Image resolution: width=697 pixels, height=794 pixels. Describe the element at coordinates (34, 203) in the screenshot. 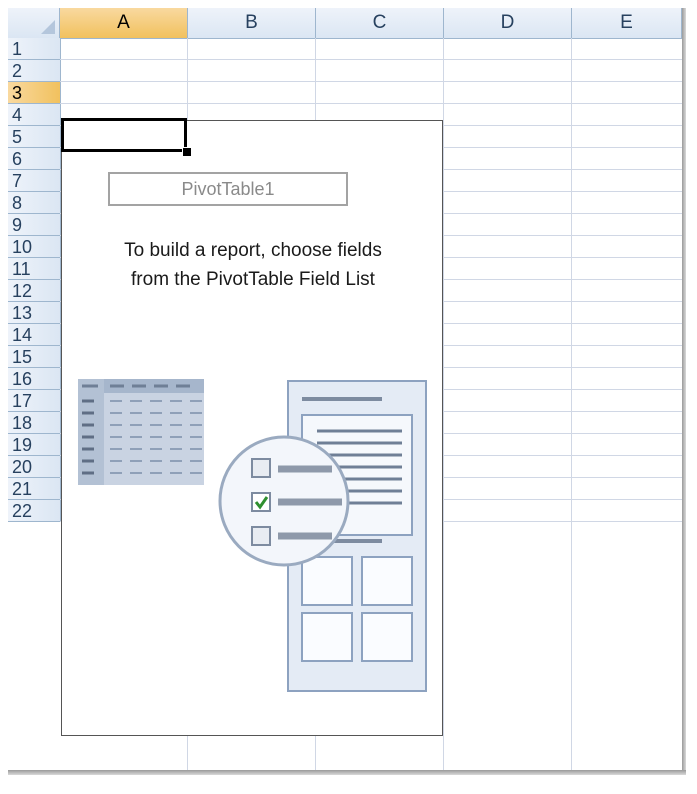

I see `row-header-8: 8` at that location.